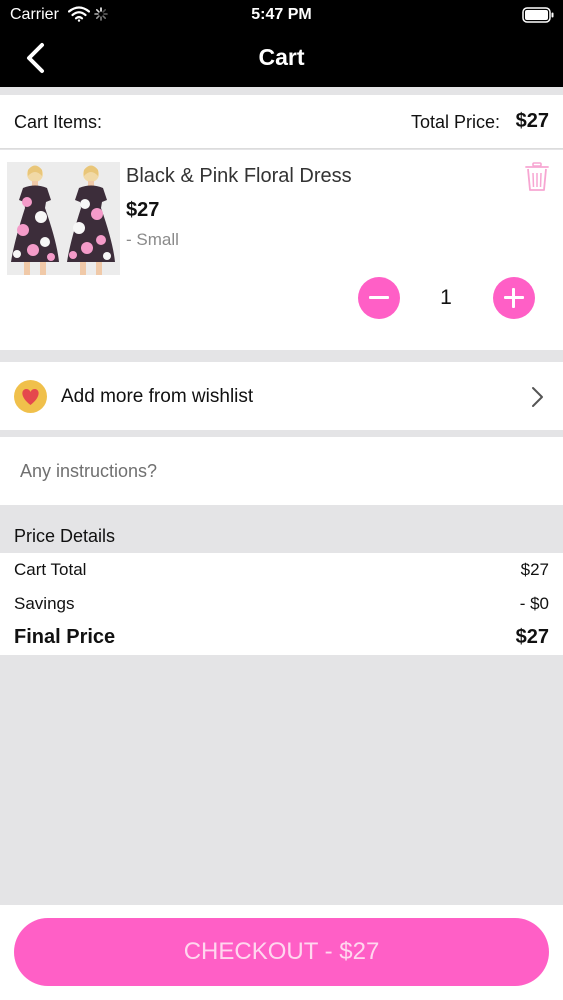  What do you see at coordinates (281, 122) in the screenshot?
I see `cart-summary-header: Cart Items: Total Price: $27` at bounding box center [281, 122].